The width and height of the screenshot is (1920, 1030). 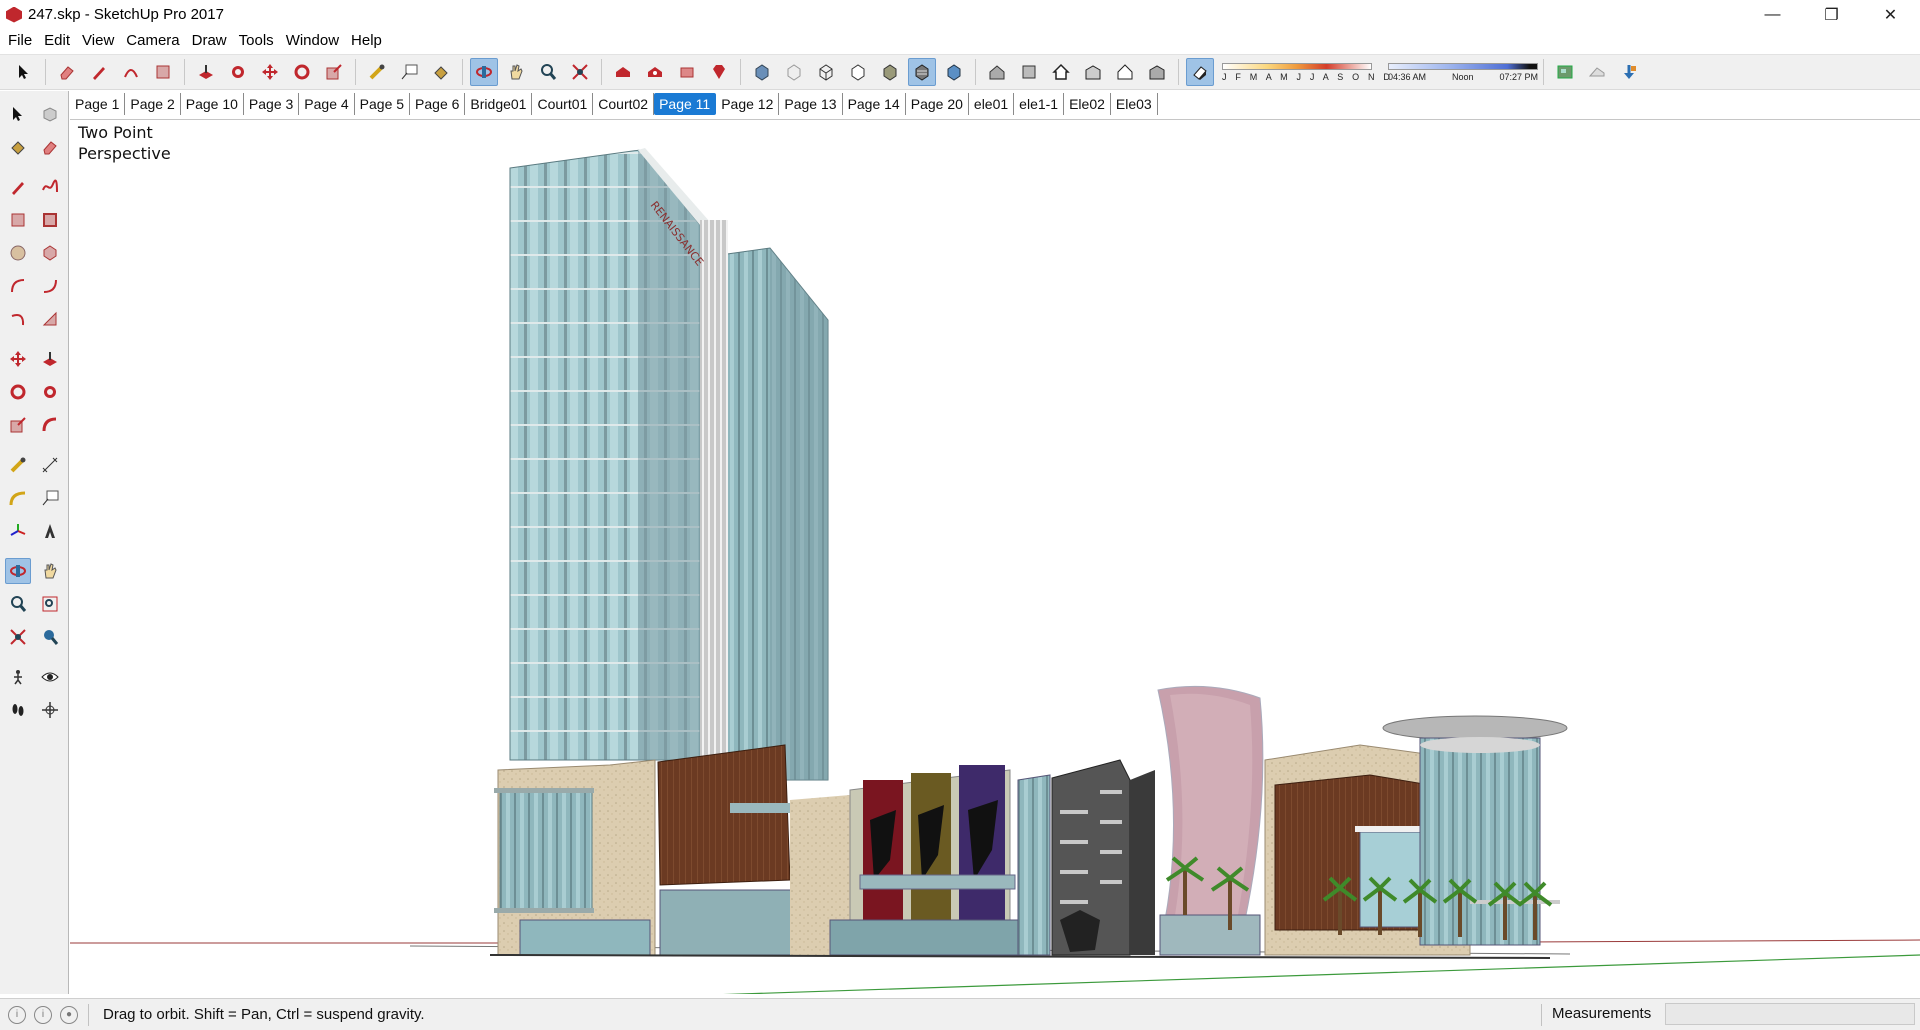 I want to click on shaded-style-button, so click(x=890, y=72).